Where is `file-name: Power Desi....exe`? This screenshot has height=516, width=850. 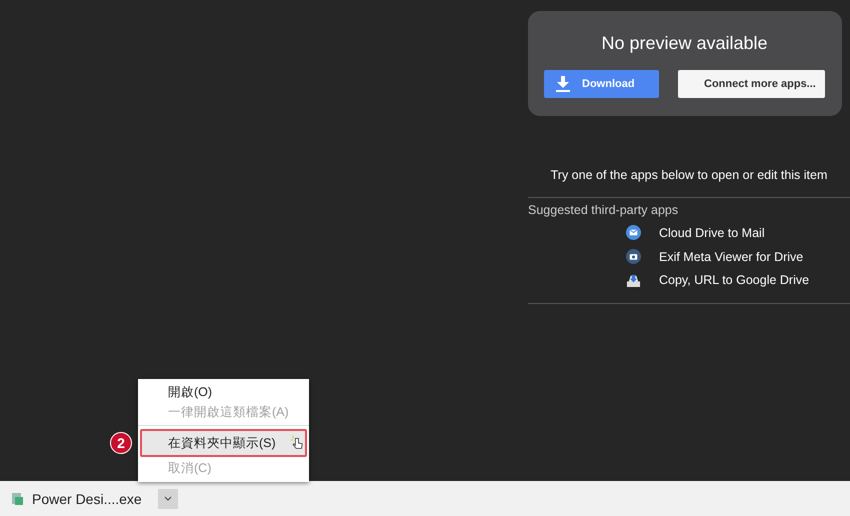
file-name: Power Desi....exe is located at coordinates (87, 498).